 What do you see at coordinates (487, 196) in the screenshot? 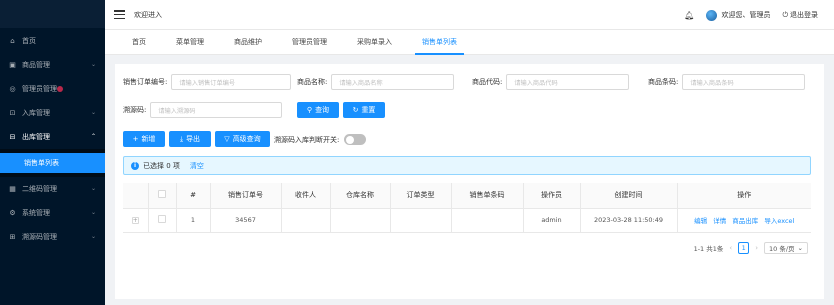
I see `column-header: 销售单条码` at bounding box center [487, 196].